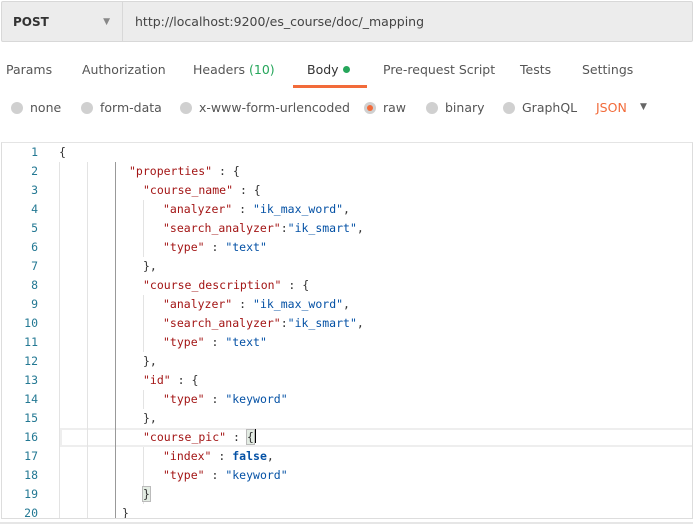 The image size is (693, 528). I want to click on code-line: 16 "course_pic" : {, so click(347, 437).